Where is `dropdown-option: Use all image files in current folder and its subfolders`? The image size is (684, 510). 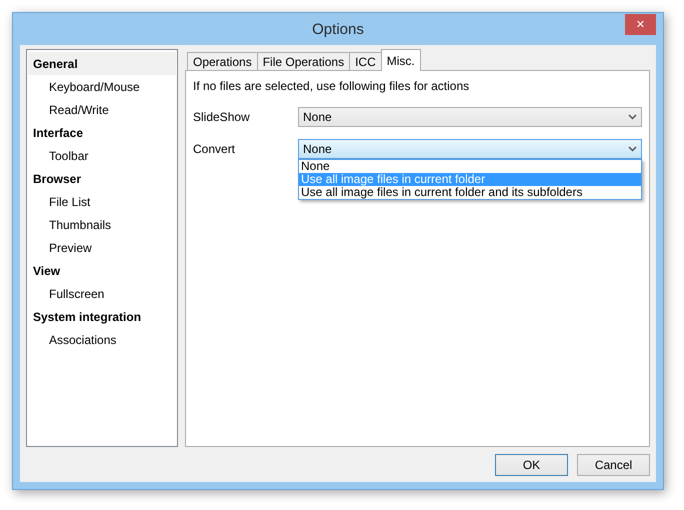 dropdown-option: Use all image files in current folder and its subfolders is located at coordinates (470, 192).